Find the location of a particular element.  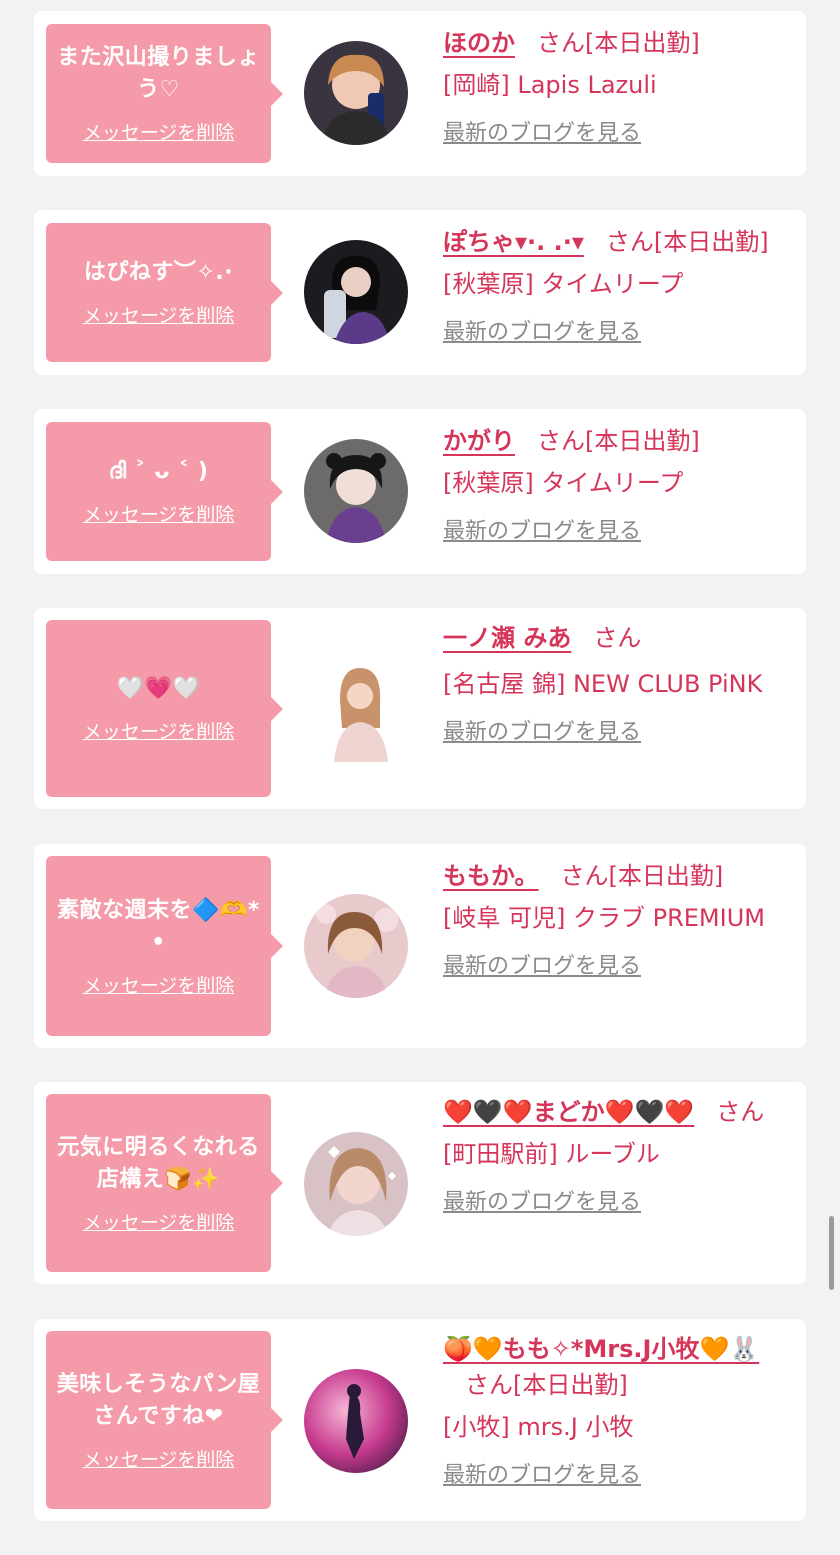

message-bubble: 素敵な週末を🔷🫶*• メッセージを削除 is located at coordinates (164, 946).